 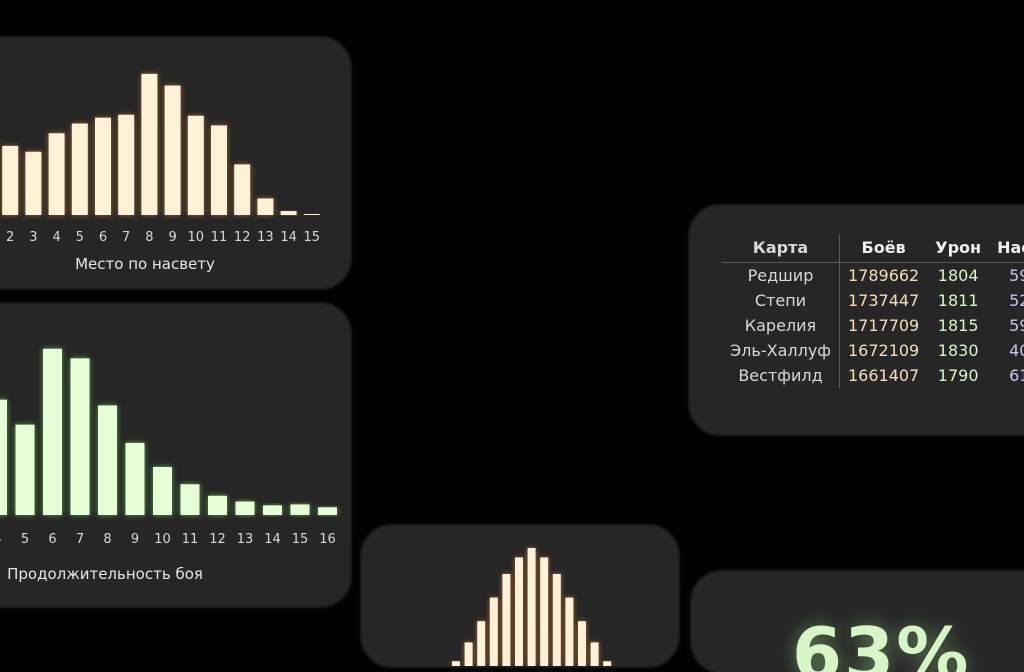 I want to click on table-row: Эль-Халлуф 1672109 1830 400, so click(x=873, y=350).